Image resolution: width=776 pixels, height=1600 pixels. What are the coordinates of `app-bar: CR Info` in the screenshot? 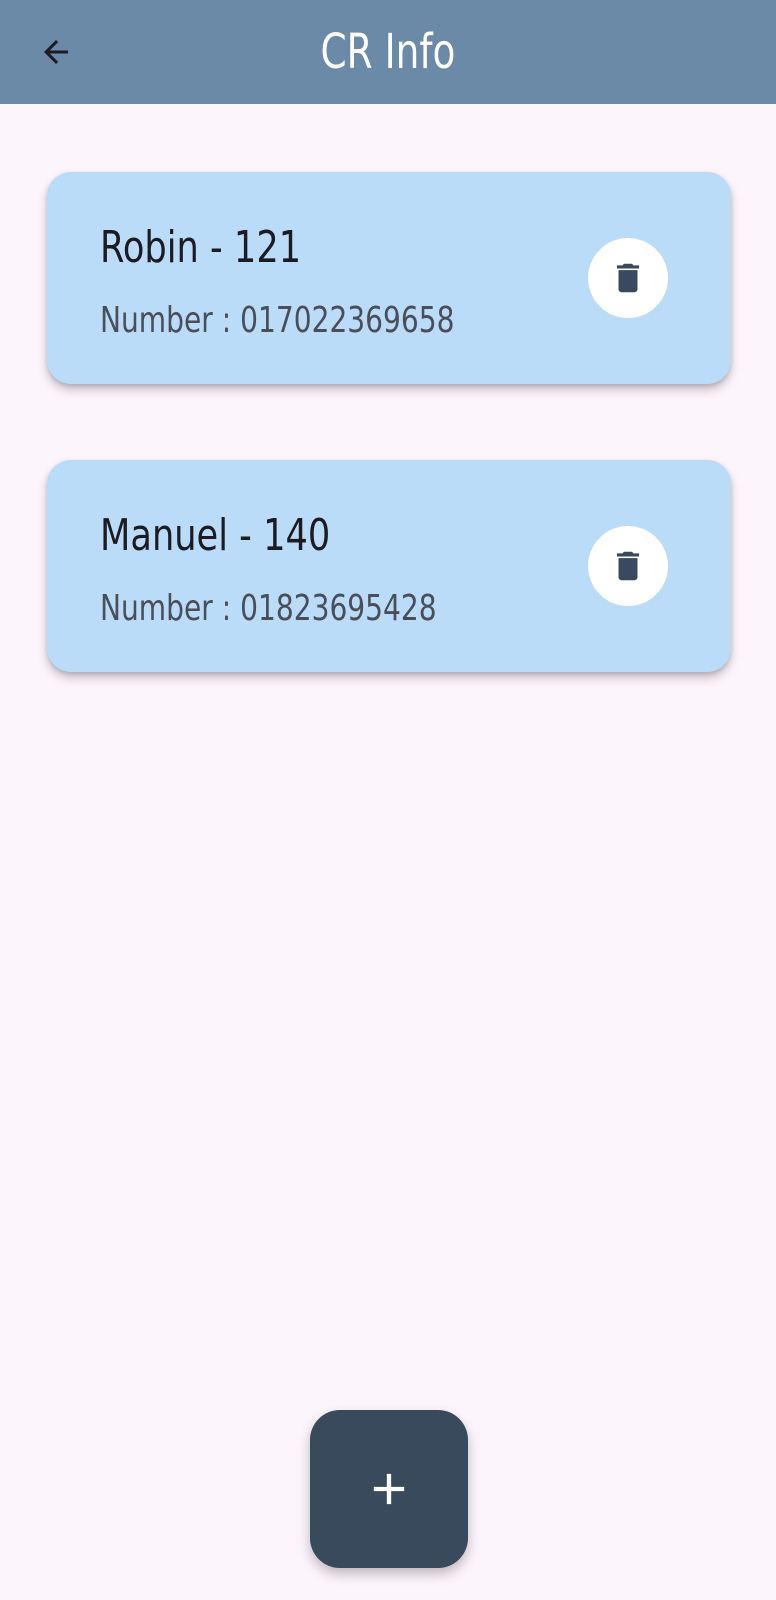 It's located at (388, 52).